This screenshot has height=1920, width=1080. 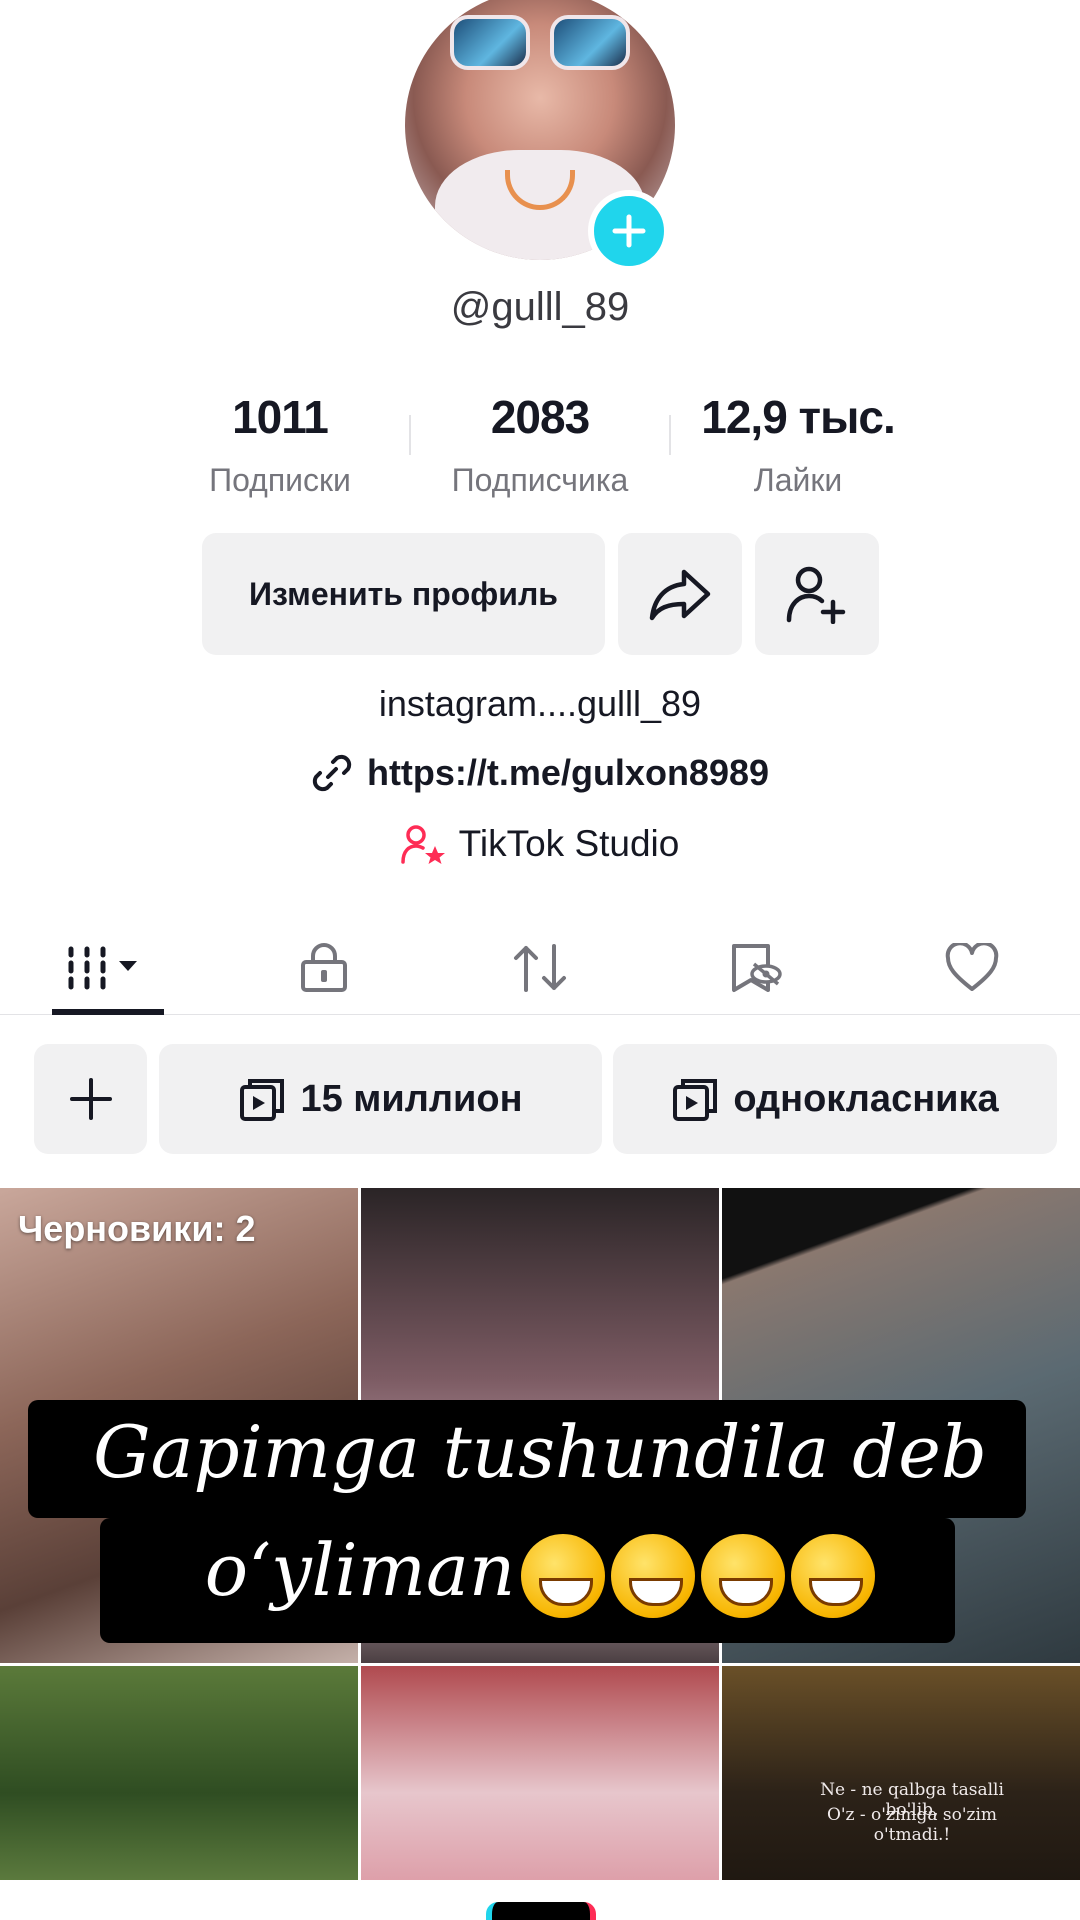 What do you see at coordinates (102, 967) in the screenshot?
I see `grid-icon` at bounding box center [102, 967].